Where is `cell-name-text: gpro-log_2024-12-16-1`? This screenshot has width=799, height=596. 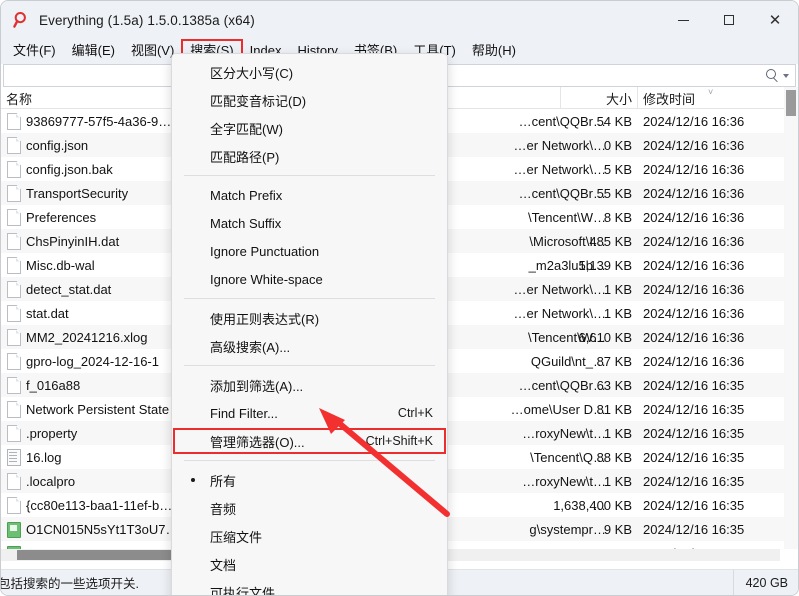
cell-name-text: gpro-log_2024-12-16-1 is located at coordinates (92, 361).